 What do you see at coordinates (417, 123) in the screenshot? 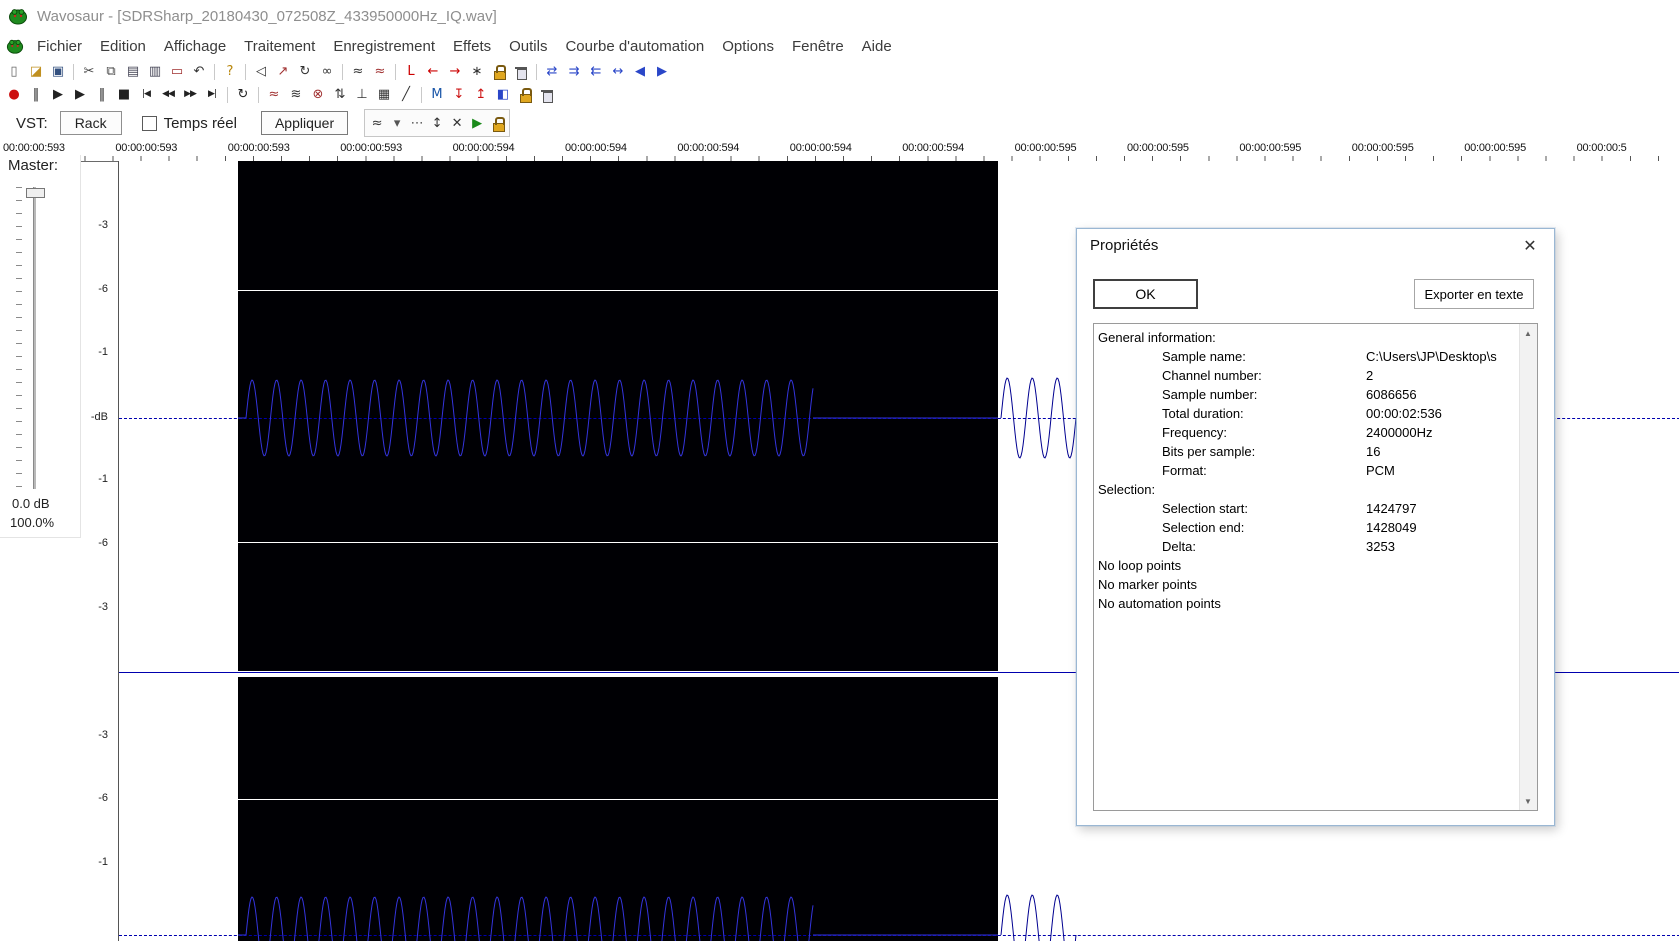
I see `points-mode-button: ⋯` at bounding box center [417, 123].